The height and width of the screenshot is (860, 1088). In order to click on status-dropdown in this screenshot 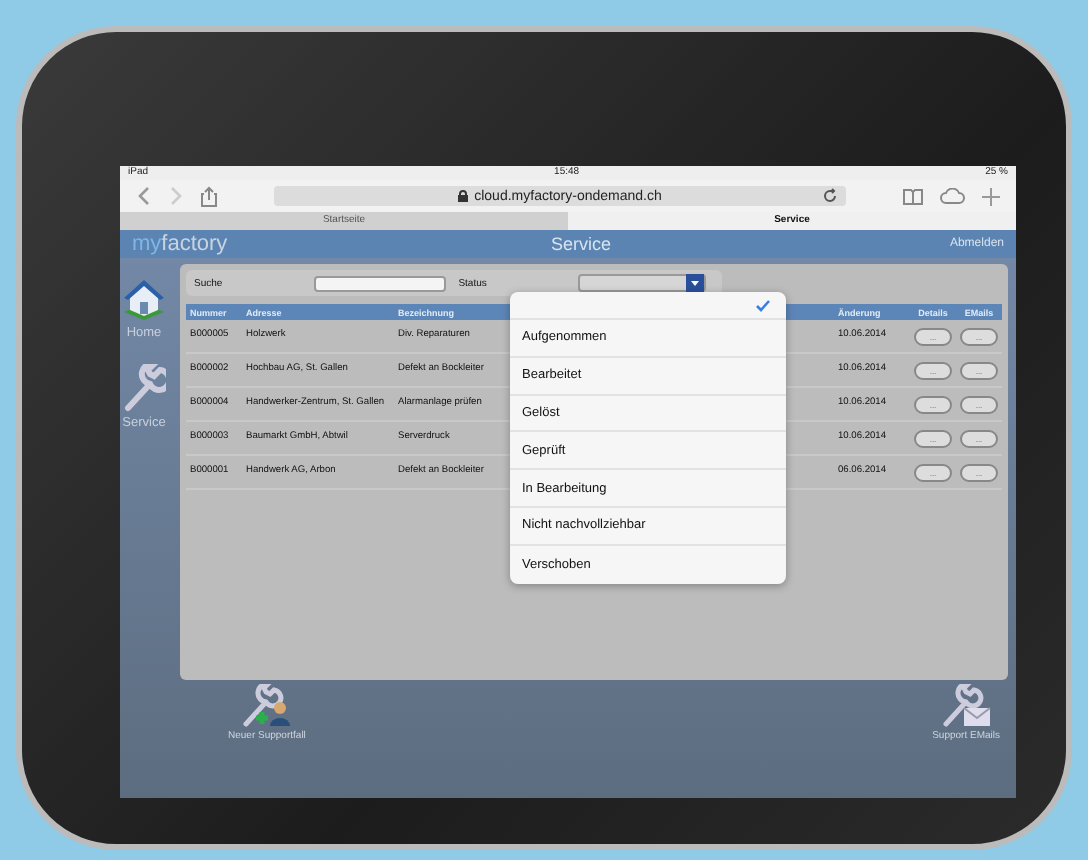, I will do `click(642, 283)`.